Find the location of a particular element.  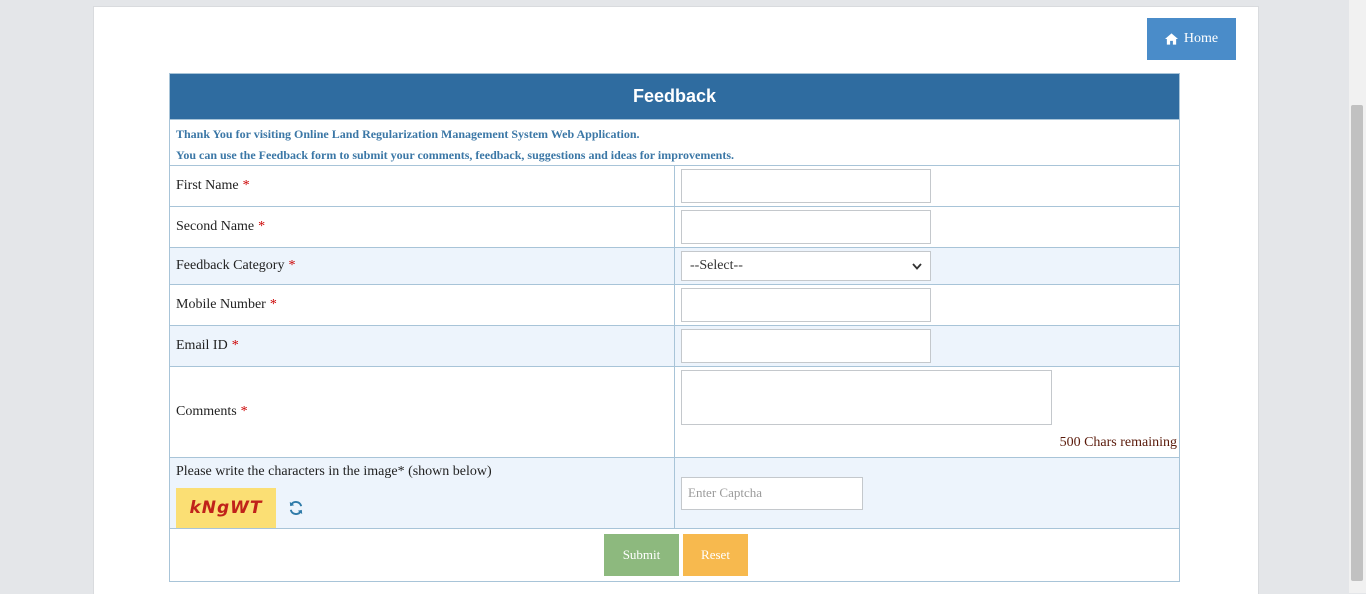

email-label-cell: Email ID * is located at coordinates (422, 346).